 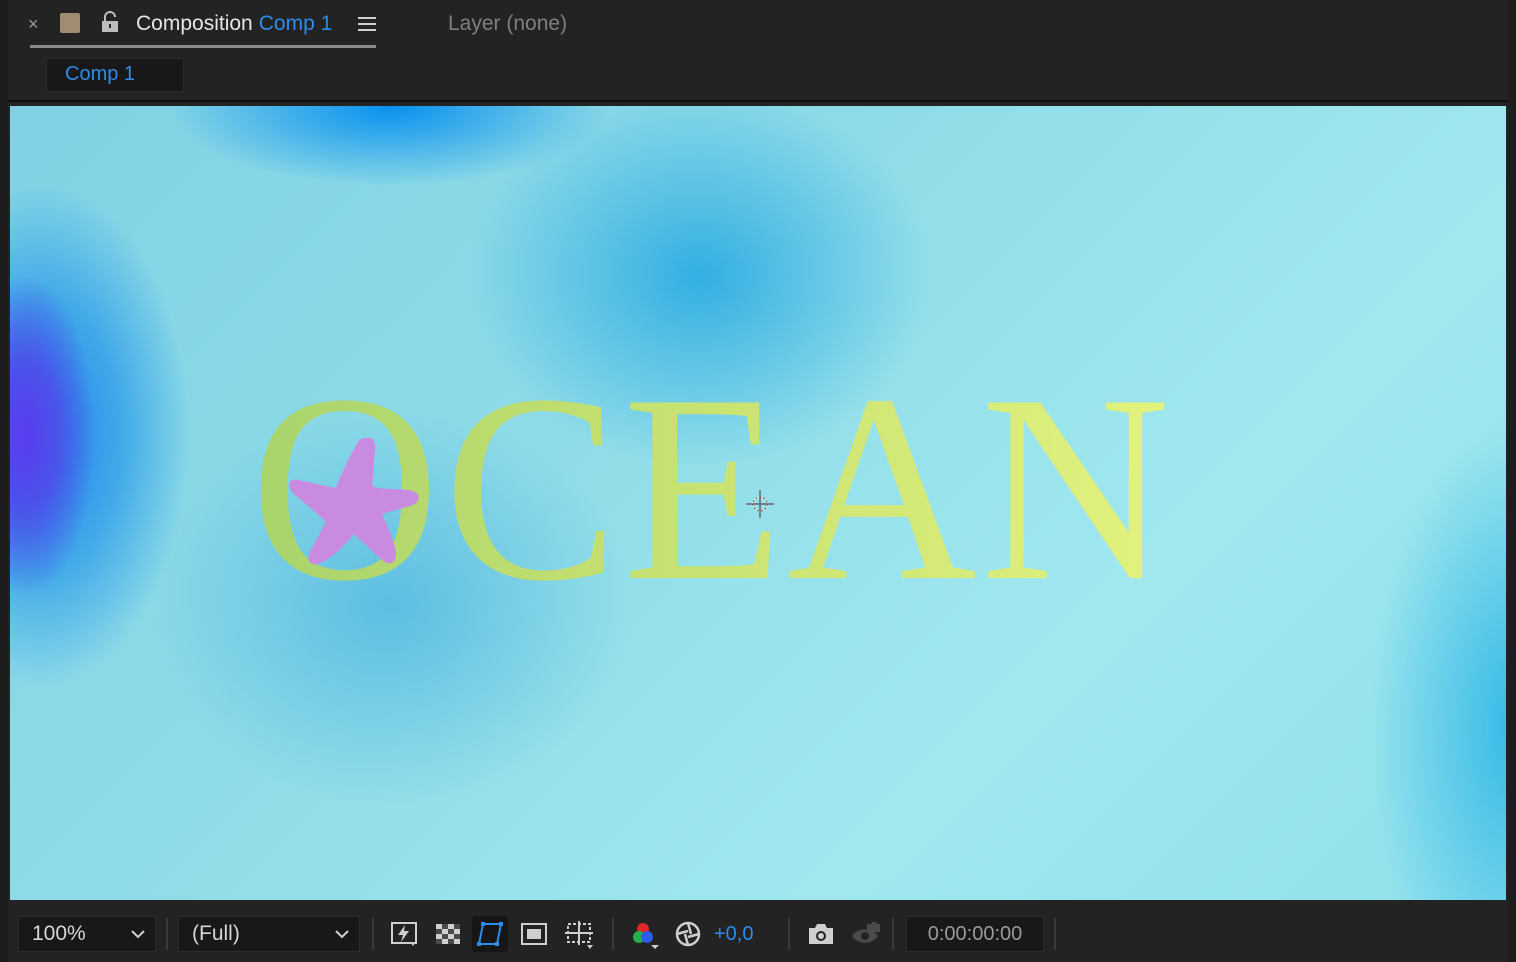 I want to click on snapshot-icon, so click(x=821, y=934).